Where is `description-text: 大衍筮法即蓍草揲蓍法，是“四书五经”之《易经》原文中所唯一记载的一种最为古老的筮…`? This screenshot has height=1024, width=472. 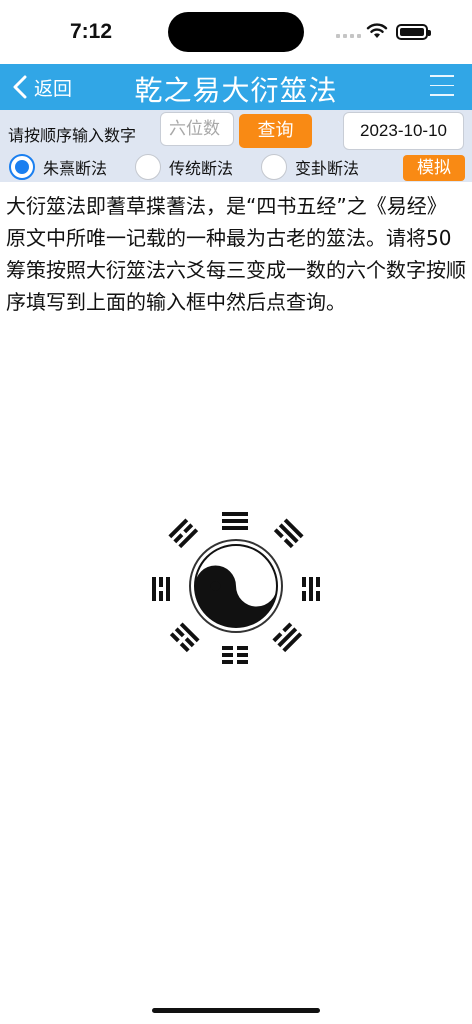
description-text: 大衍筮法即蓍草揲蓍法，是“四书五经”之《易经》原文中所唯一记载的一种最为古老的筮… is located at coordinates (236, 254).